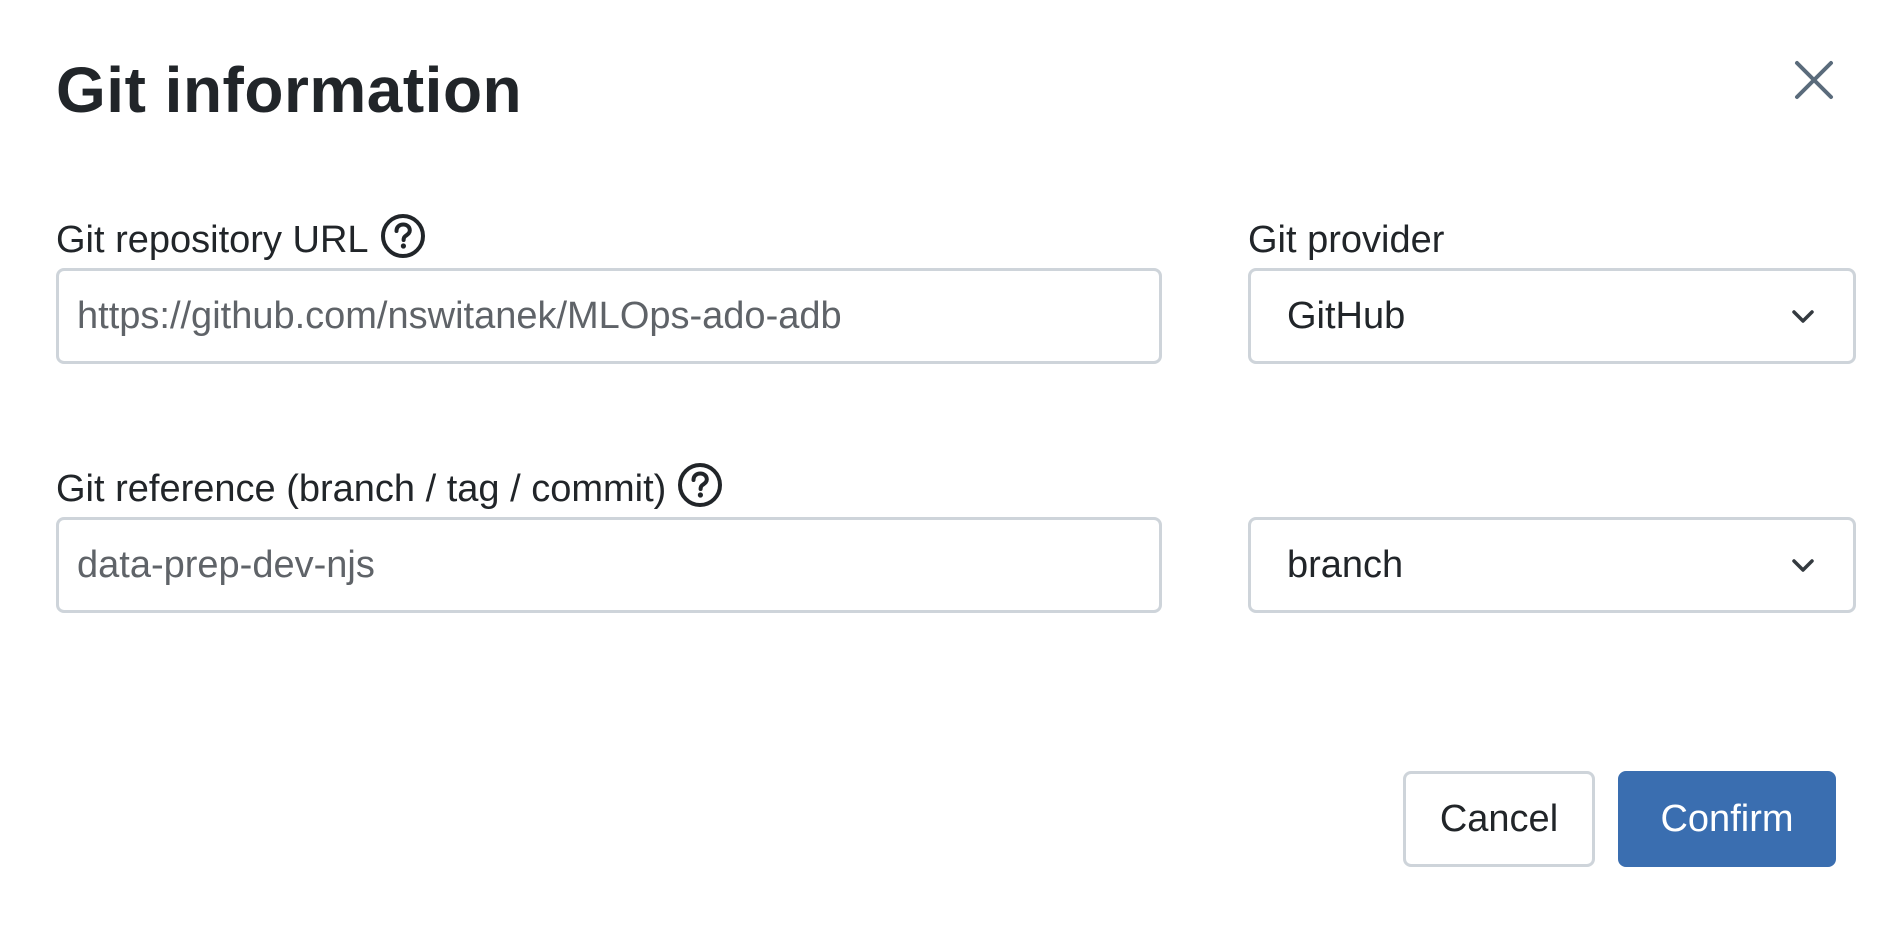  I want to click on reference-type-select: branch, so click(1552, 565).